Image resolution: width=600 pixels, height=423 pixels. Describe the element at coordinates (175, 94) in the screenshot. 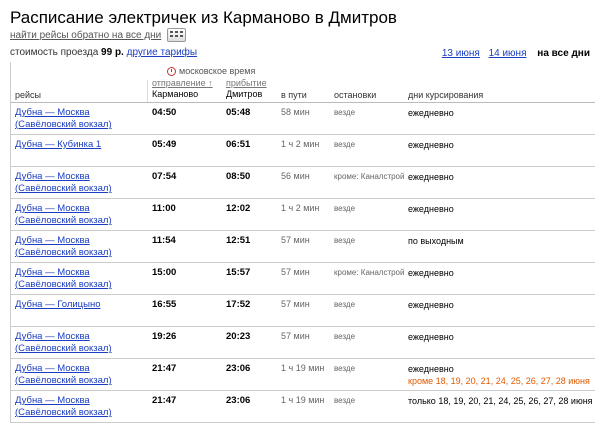

I see `departure-station: Карманово` at that location.